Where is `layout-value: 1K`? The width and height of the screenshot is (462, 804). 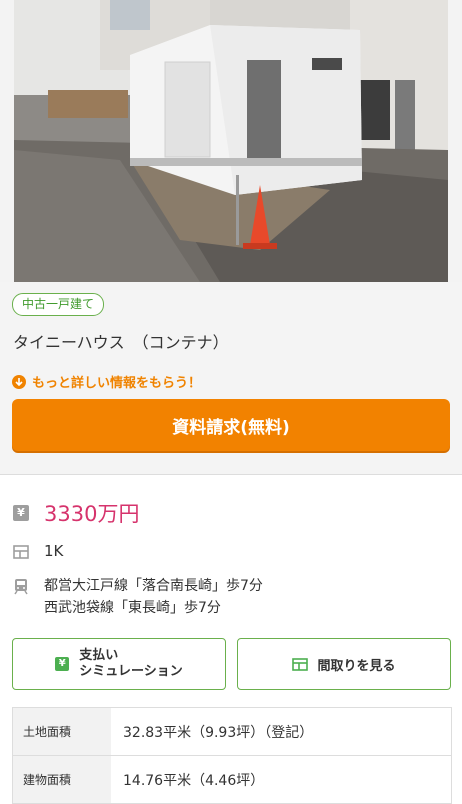 layout-value: 1K is located at coordinates (54, 551).